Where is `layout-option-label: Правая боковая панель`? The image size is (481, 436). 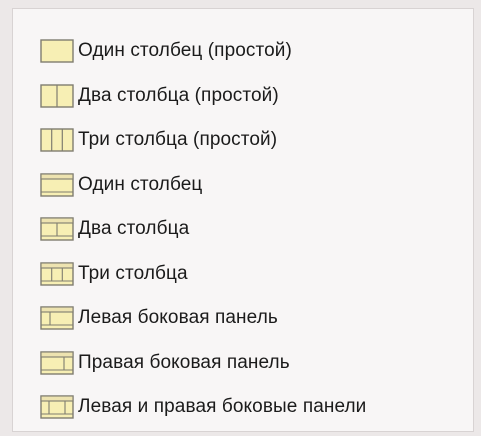 layout-option-label: Правая боковая панель is located at coordinates (184, 362).